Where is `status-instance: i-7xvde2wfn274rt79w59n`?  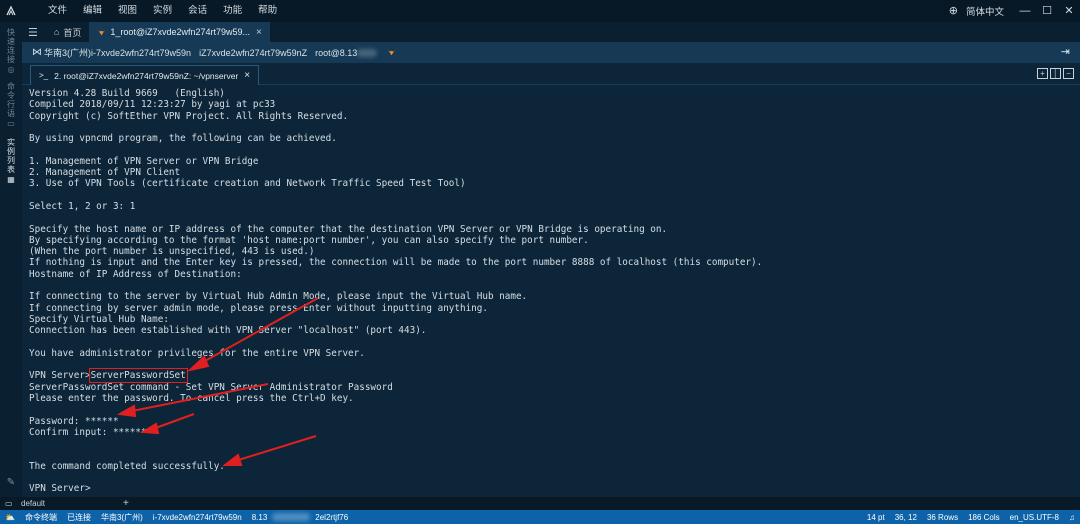
status-instance: i-7xvde2wfn274rt79w59n is located at coordinates (197, 517).